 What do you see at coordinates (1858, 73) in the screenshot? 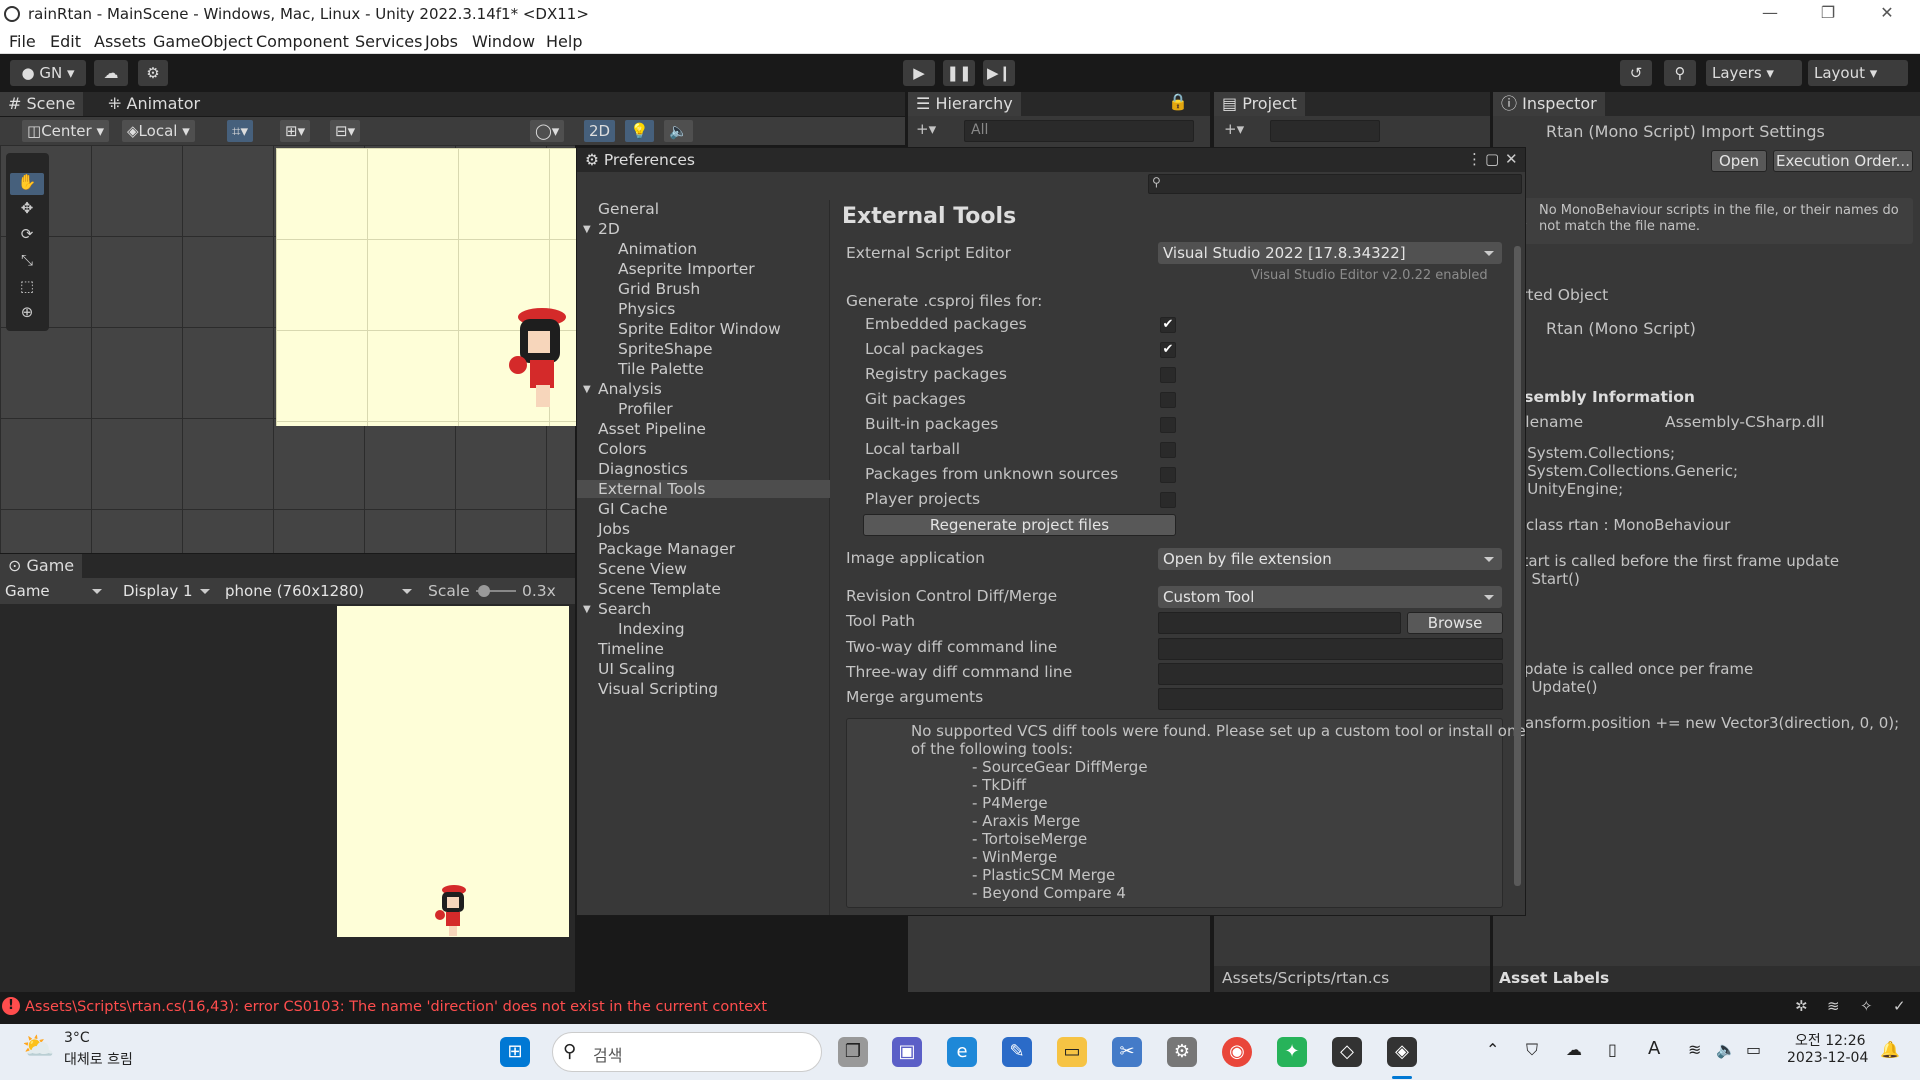
I see `layout-dropdown: Layout ▾` at bounding box center [1858, 73].